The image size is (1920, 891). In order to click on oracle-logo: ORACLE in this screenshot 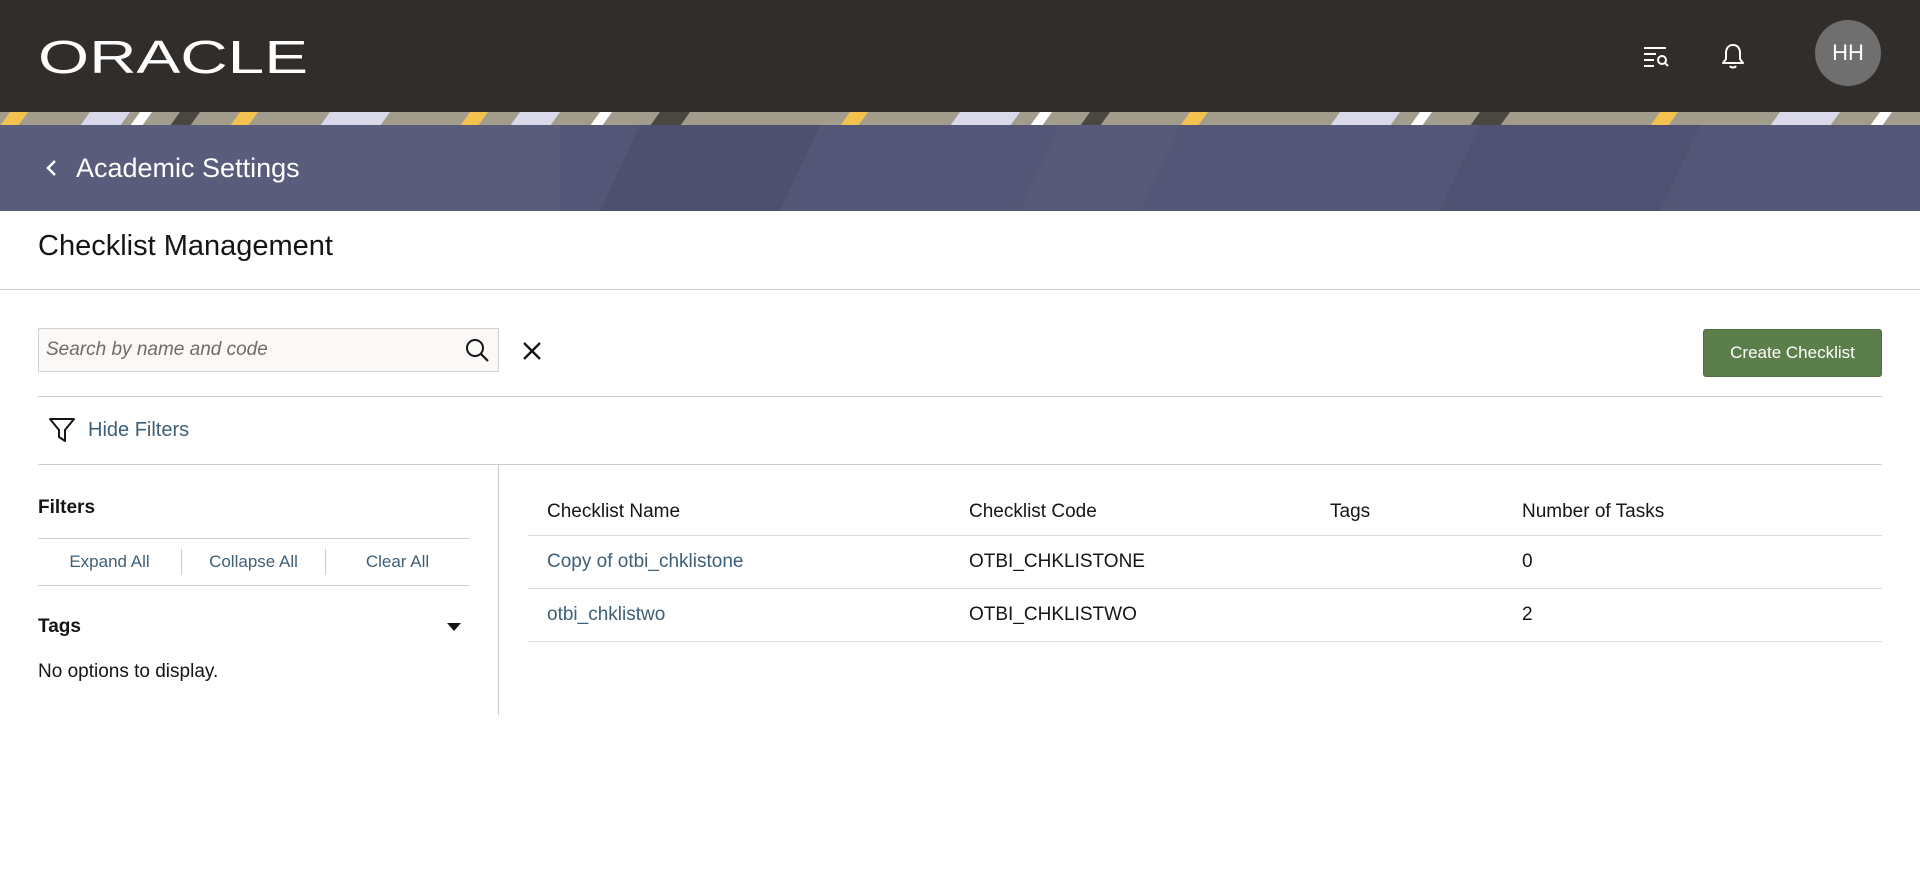, I will do `click(174, 57)`.